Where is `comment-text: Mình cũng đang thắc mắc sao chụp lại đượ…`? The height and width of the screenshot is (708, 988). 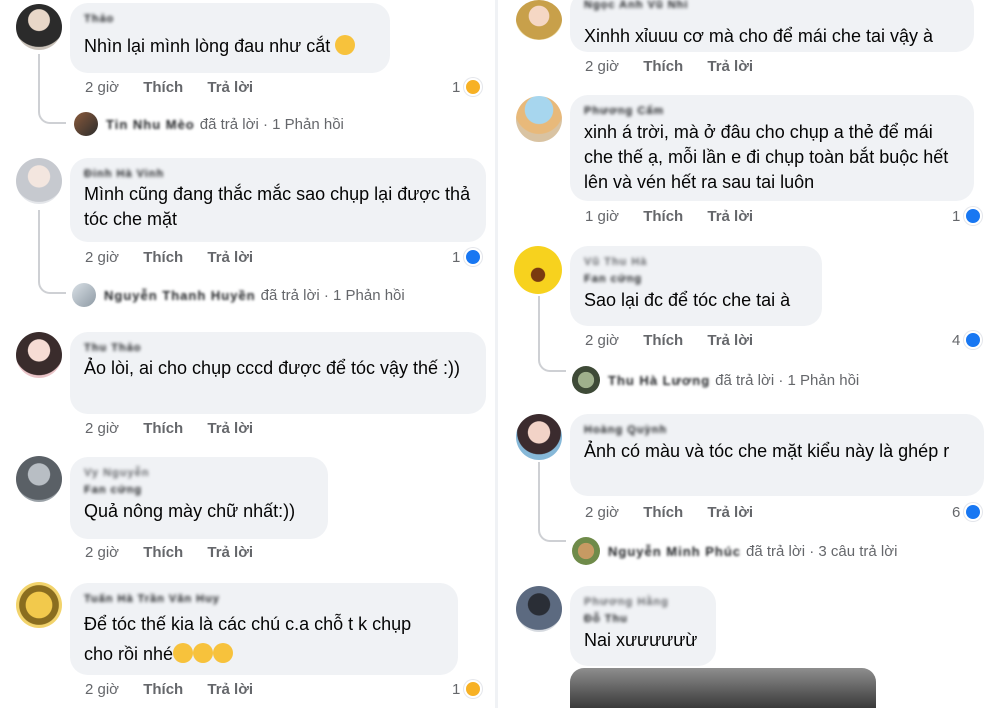
comment-text: Mình cũng đang thắc mắc sao chụp lại đượ… is located at coordinates (277, 206).